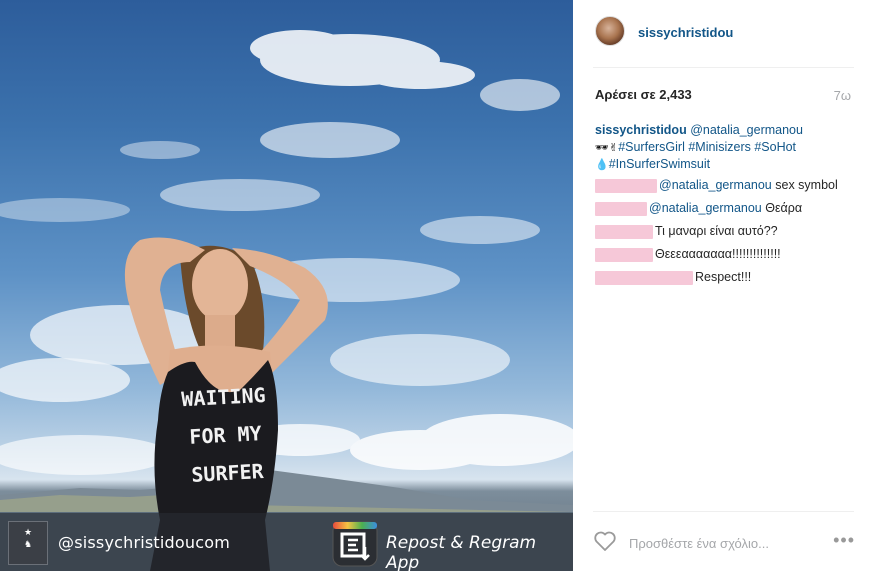 The width and height of the screenshot is (871, 571). What do you see at coordinates (723, 67) in the screenshot?
I see `header-divider` at bounding box center [723, 67].